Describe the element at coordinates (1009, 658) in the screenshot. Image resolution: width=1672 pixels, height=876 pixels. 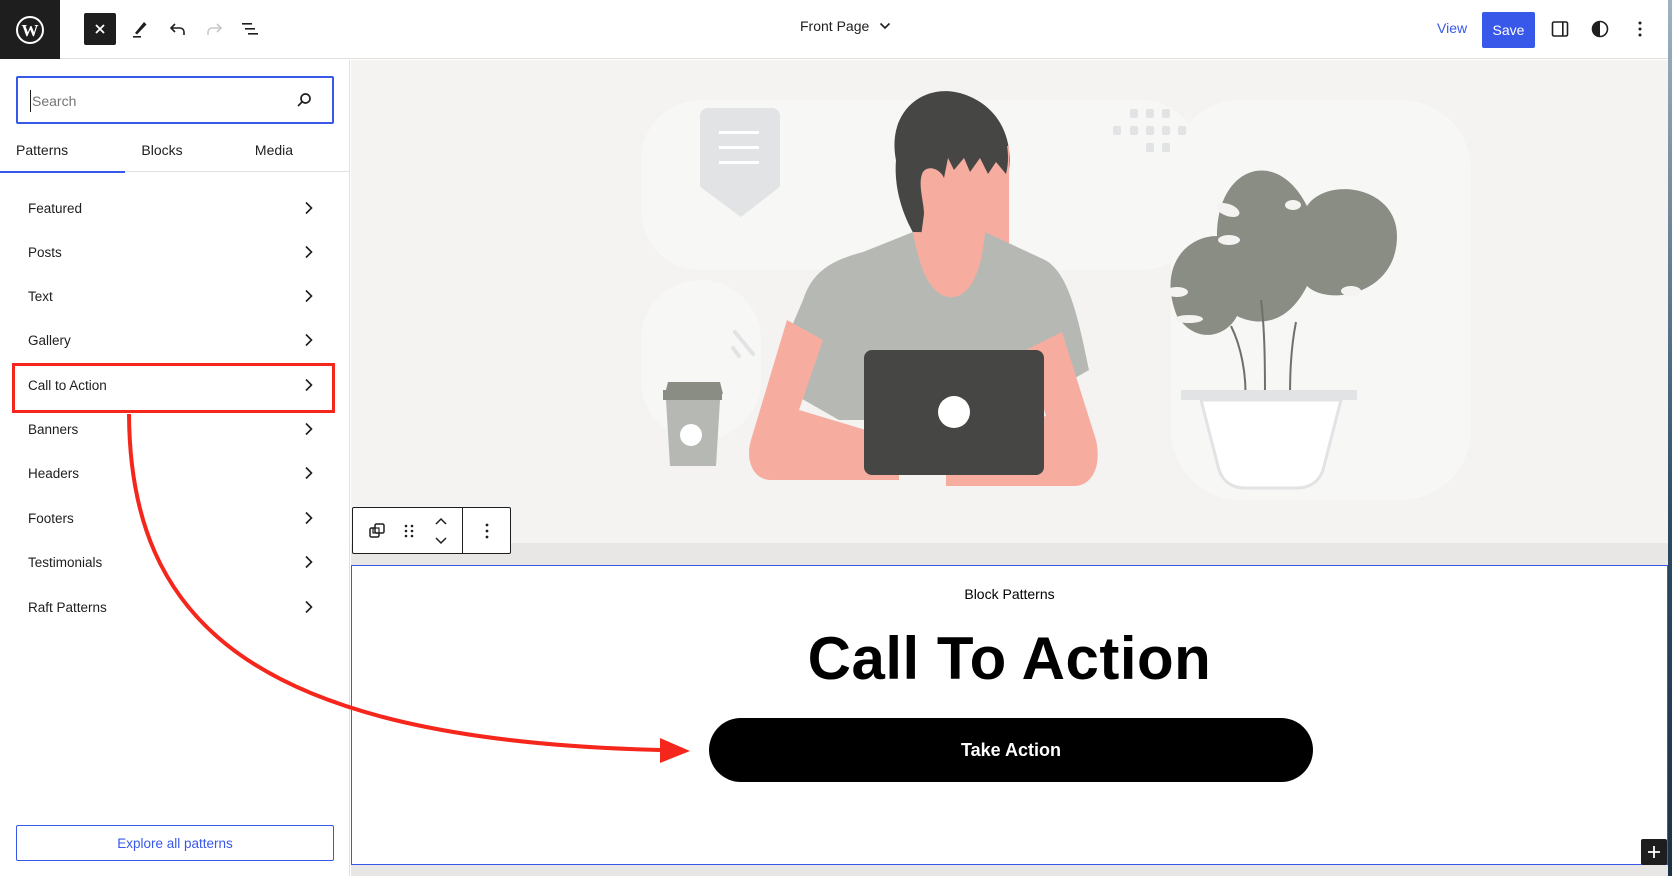
I see `cta-heading: Call To Action` at that location.